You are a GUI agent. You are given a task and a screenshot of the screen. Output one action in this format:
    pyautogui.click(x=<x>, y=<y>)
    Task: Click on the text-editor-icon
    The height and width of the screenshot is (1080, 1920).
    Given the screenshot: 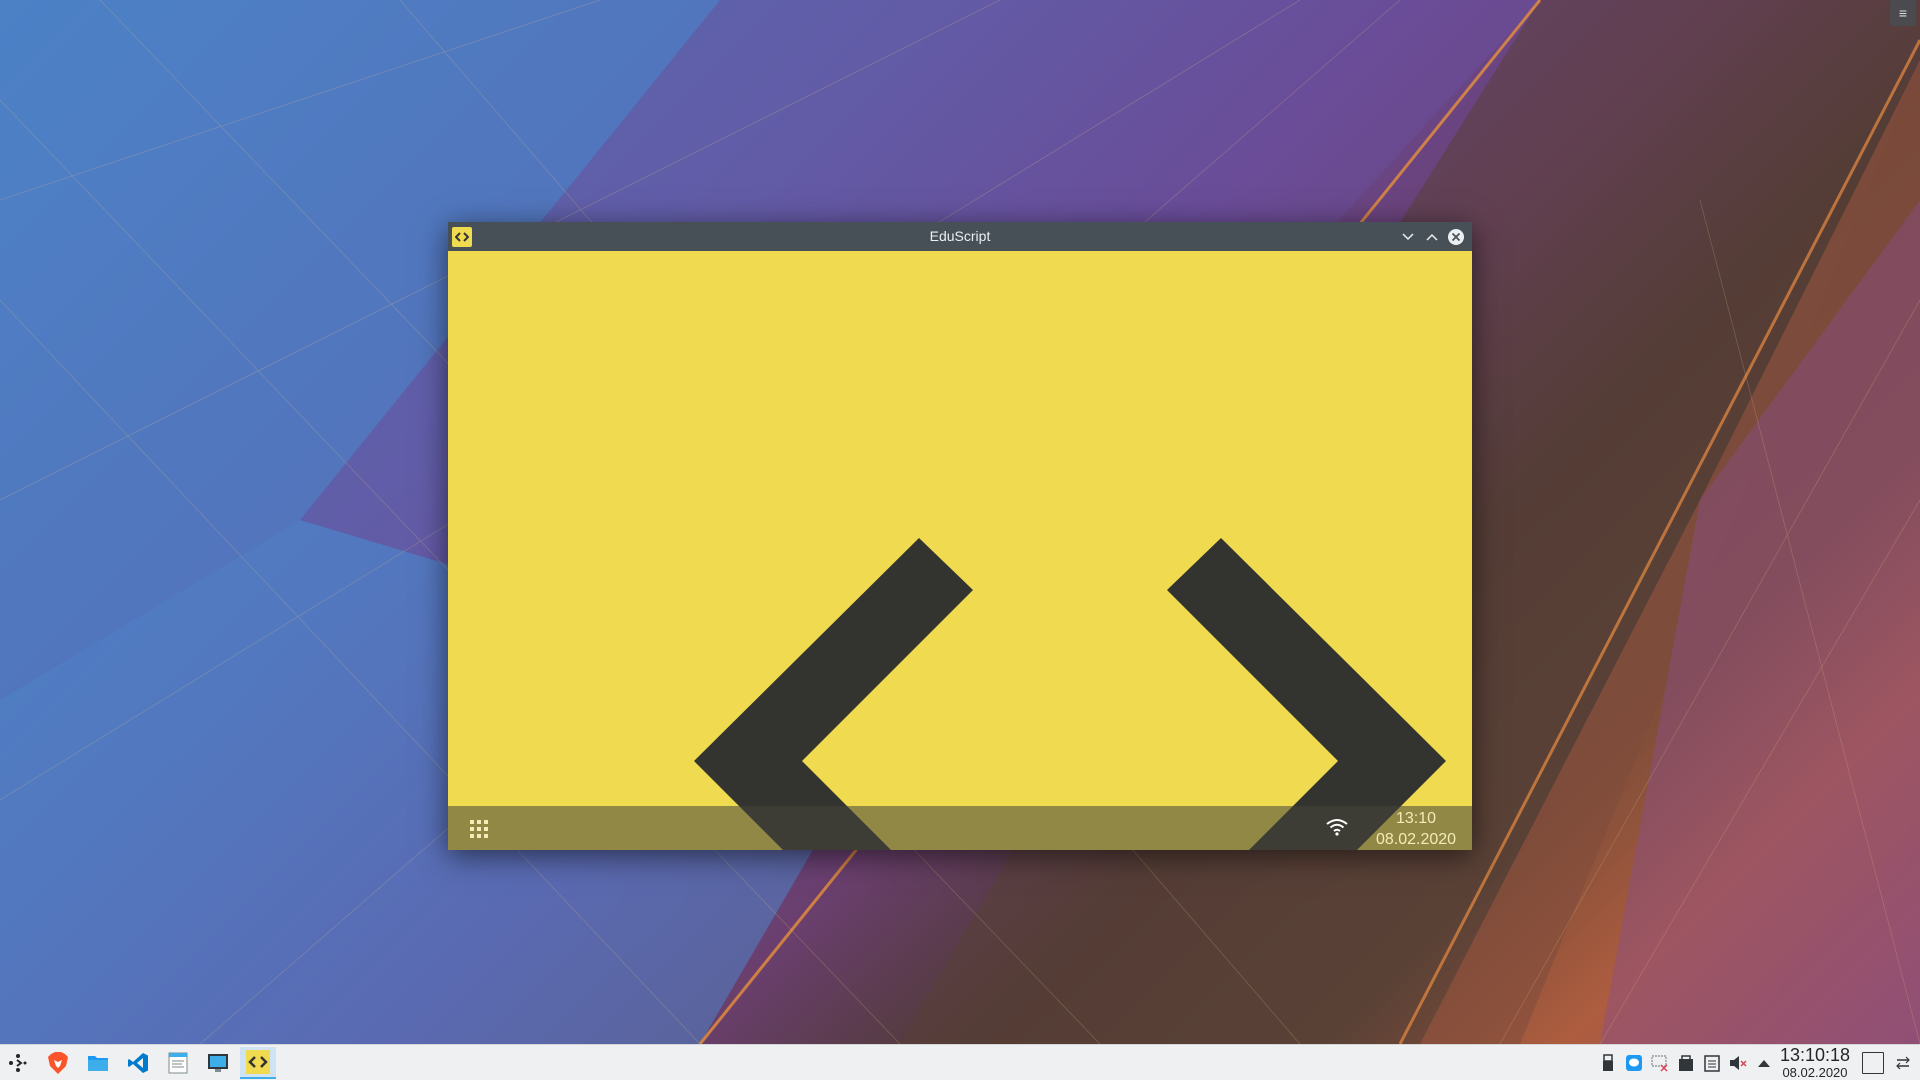 What is the action you would take?
    pyautogui.click(x=178, y=1063)
    